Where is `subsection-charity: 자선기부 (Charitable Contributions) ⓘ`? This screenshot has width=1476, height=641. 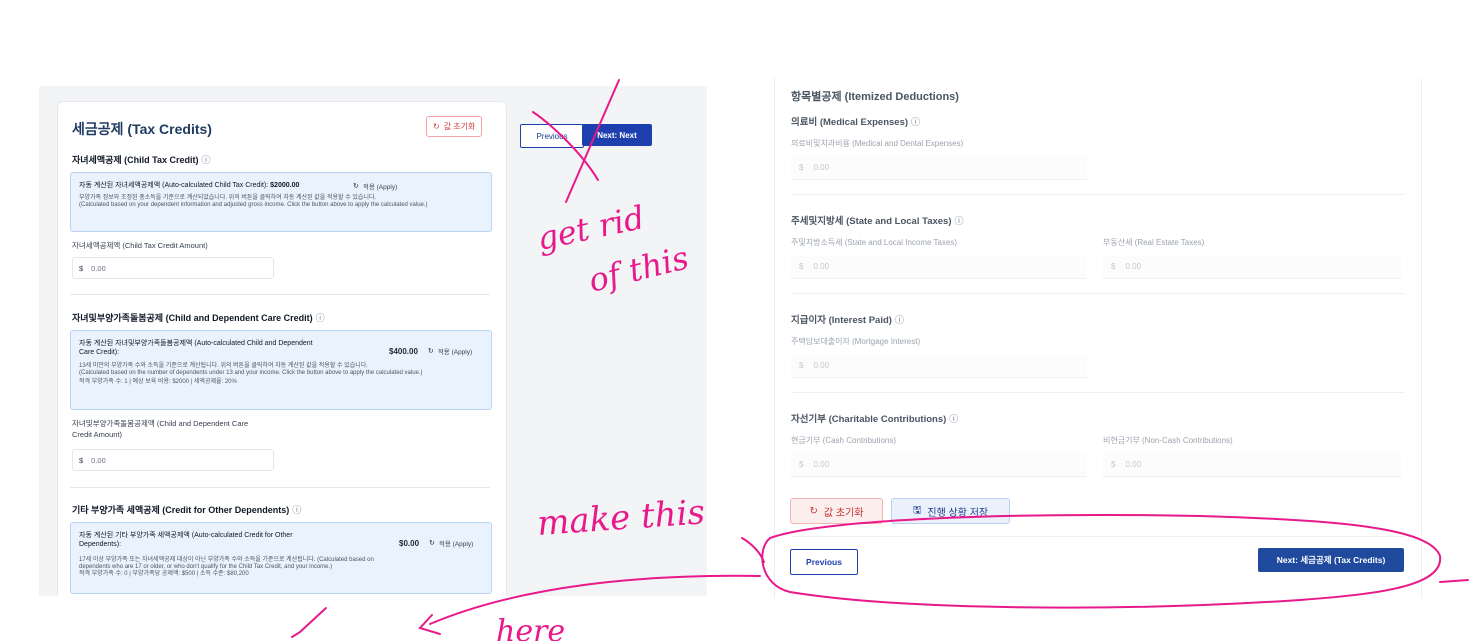
subsection-charity: 자선기부 (Charitable Contributions) ⓘ is located at coordinates (874, 418).